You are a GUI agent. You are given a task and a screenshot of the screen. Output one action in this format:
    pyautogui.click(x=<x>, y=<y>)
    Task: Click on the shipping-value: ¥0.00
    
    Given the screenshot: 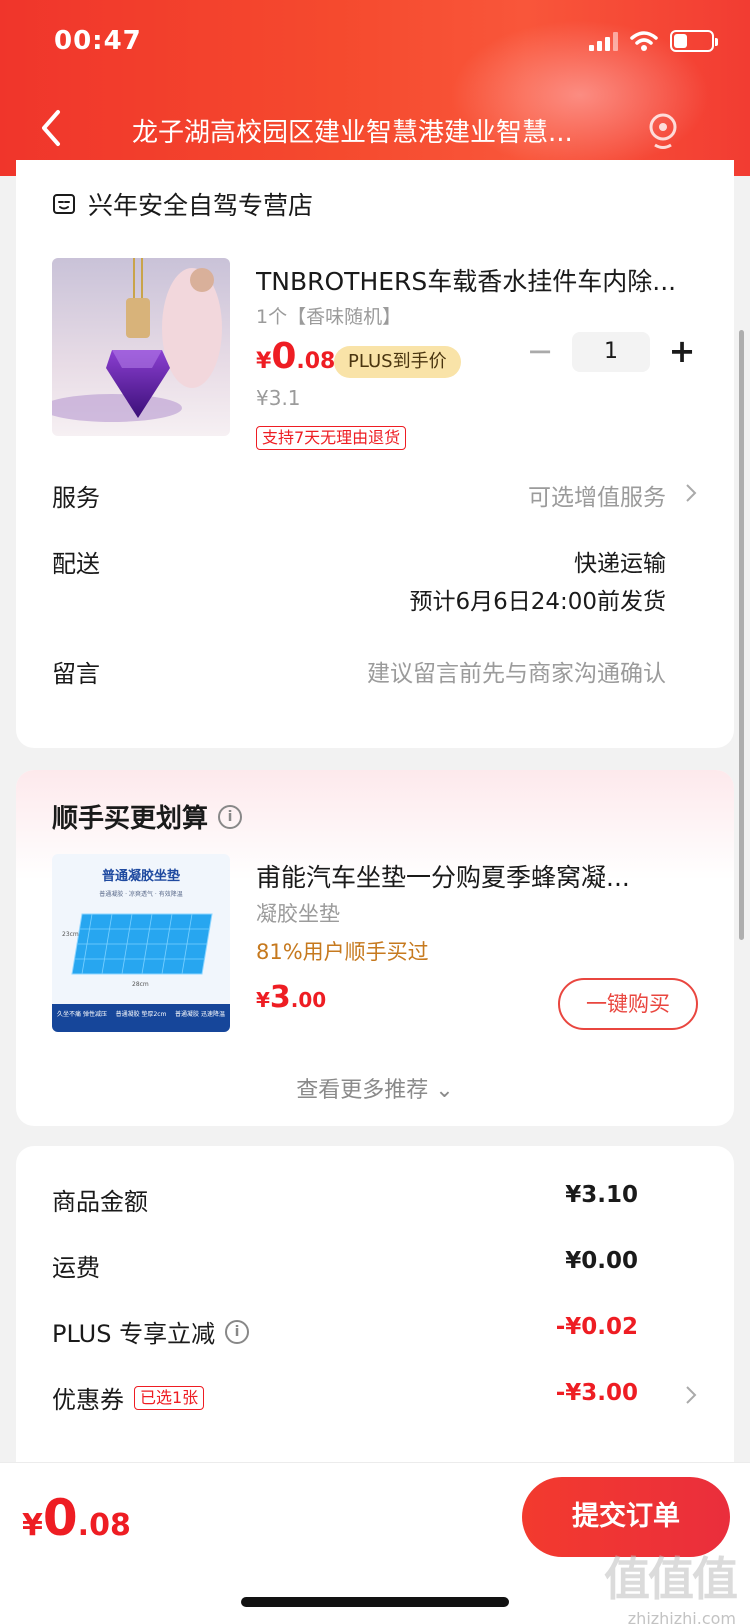 What is the action you would take?
    pyautogui.click(x=601, y=1261)
    